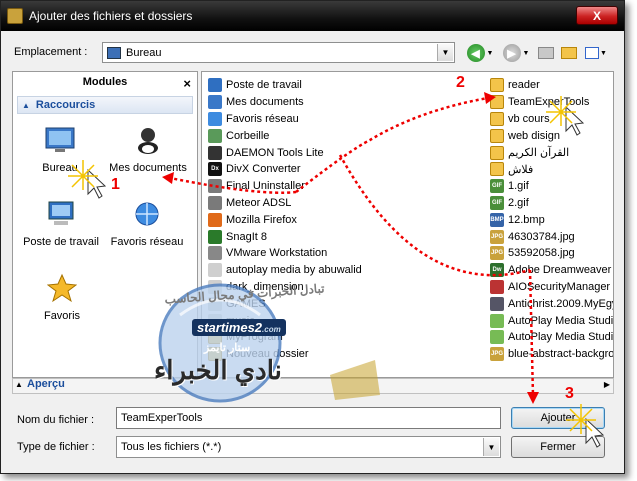 The width and height of the screenshot is (637, 481). Describe the element at coordinates (285, 253) in the screenshot. I see `file-item: VMware Workstation` at that location.